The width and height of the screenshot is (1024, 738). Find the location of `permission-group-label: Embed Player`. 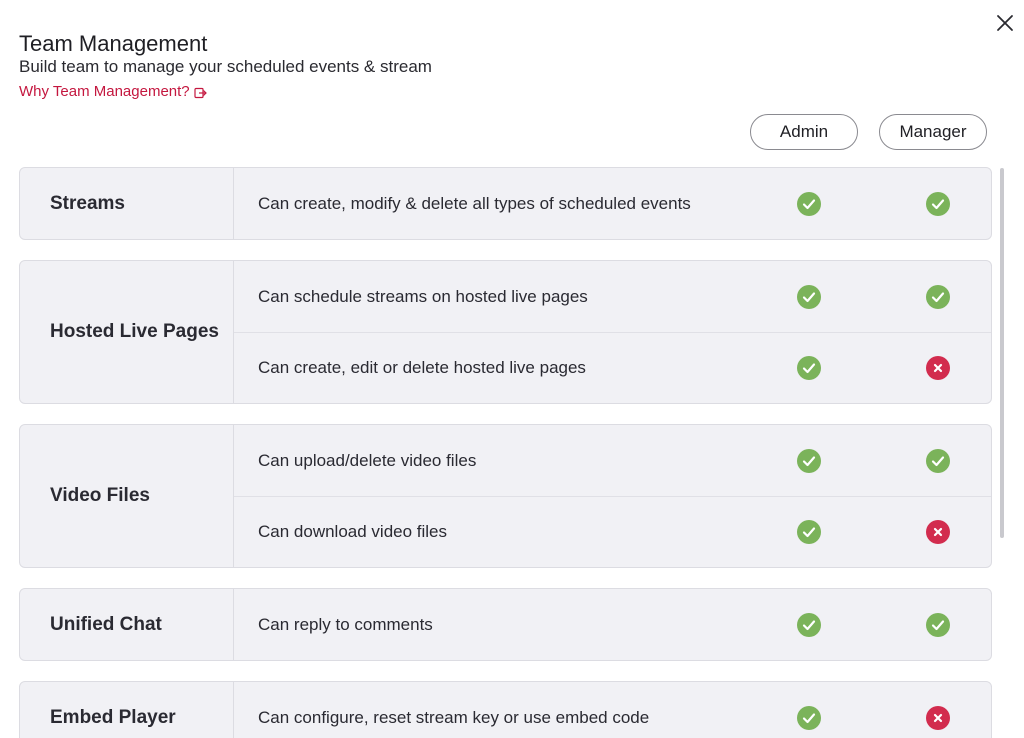

permission-group-label: Embed Player is located at coordinates (127, 710).